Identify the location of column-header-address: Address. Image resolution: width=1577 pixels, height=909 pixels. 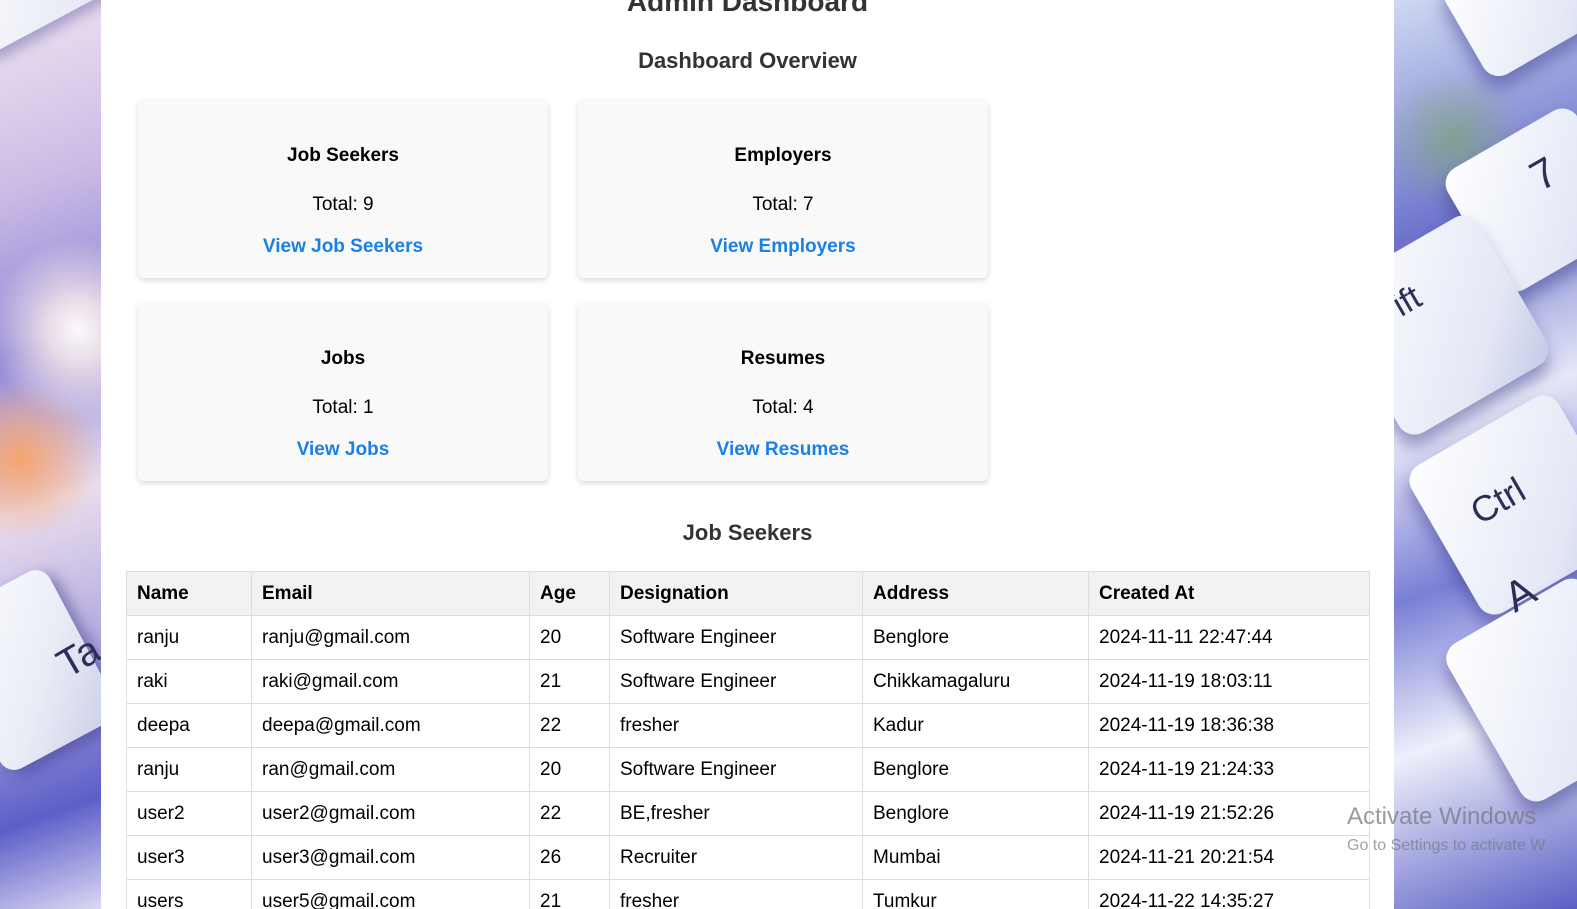
(975, 593).